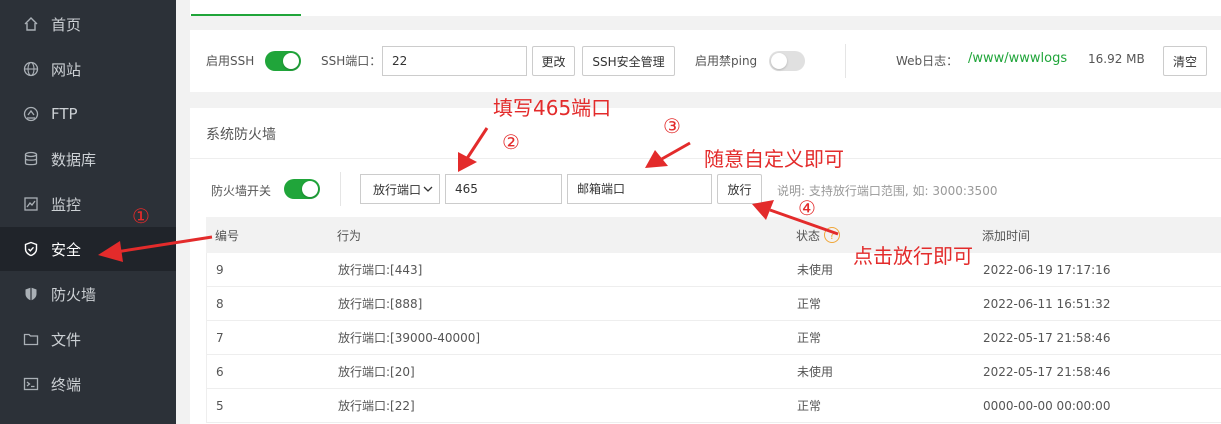 The width and height of the screenshot is (1221, 424). I want to click on annotation-step-3: ③, so click(672, 126).